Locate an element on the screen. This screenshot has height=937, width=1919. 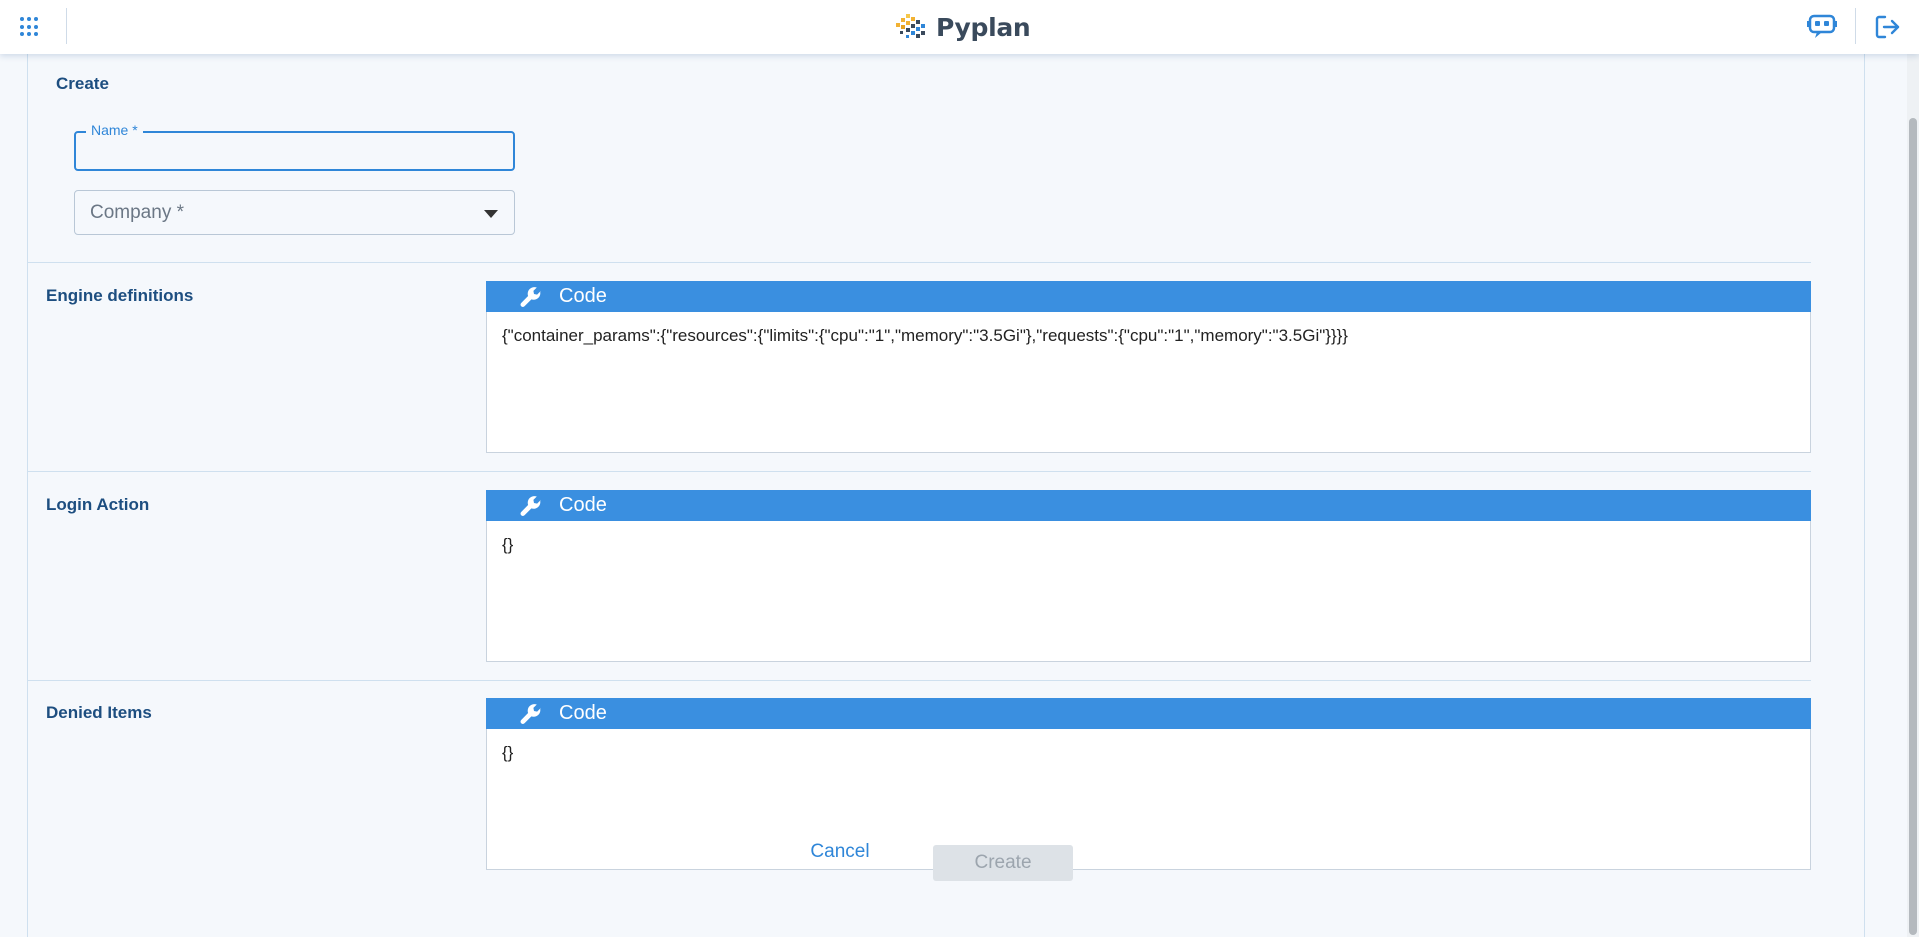
login-action-editor: {} is located at coordinates (1148, 591).